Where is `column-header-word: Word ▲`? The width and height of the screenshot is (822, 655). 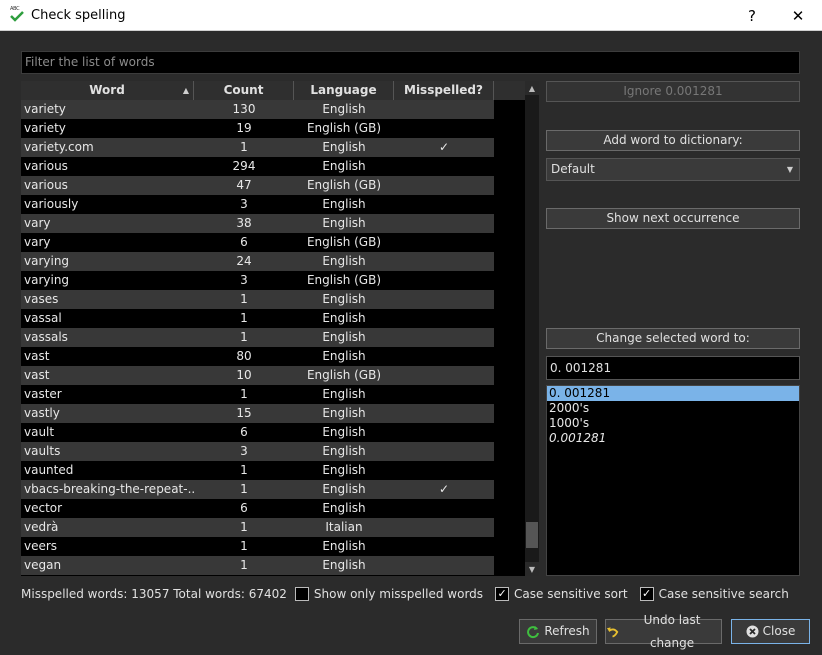
column-header-word: Word ▲ is located at coordinates (107, 90).